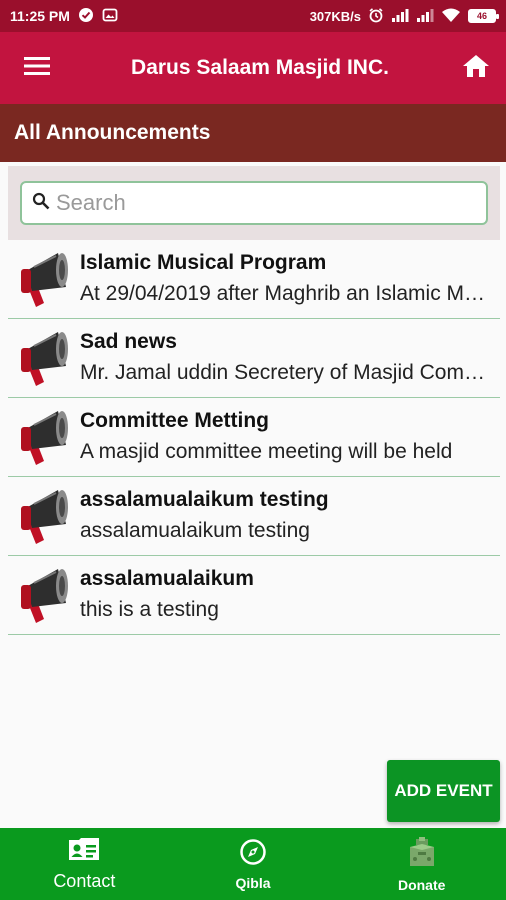 The image size is (506, 900). I want to click on search-container, so click(254, 203).